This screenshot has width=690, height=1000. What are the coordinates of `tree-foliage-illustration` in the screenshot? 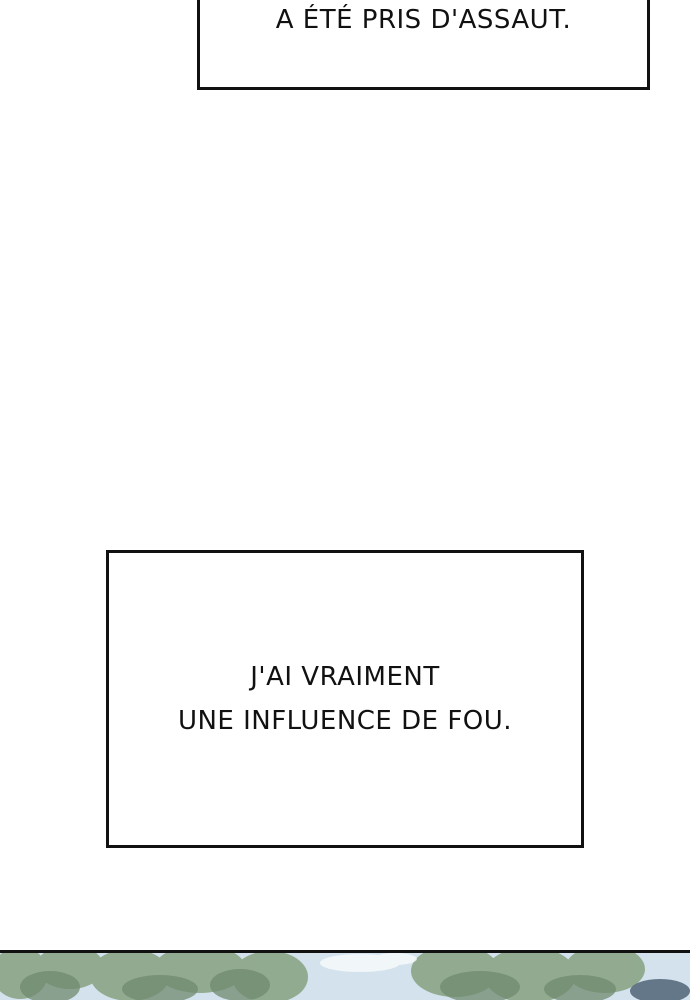 It's located at (345, 976).